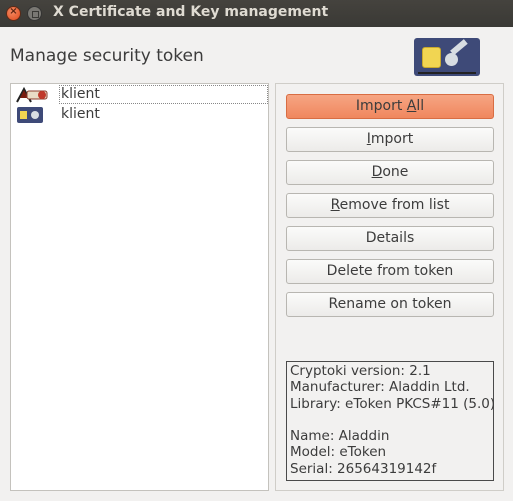 The height and width of the screenshot is (501, 513). What do you see at coordinates (191, 12) in the screenshot?
I see `window-title: X Certificate and Key management` at bounding box center [191, 12].